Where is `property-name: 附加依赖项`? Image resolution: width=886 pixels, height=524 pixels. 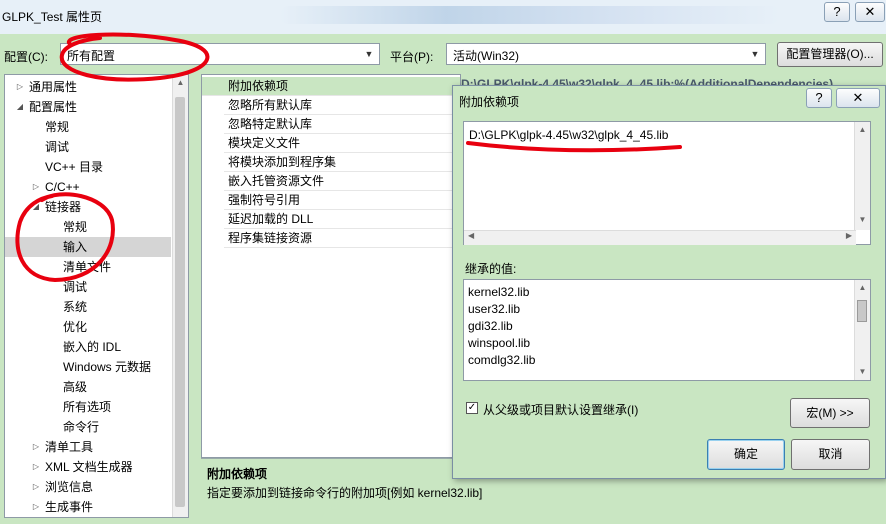
property-name: 附加依赖项 is located at coordinates (258, 86).